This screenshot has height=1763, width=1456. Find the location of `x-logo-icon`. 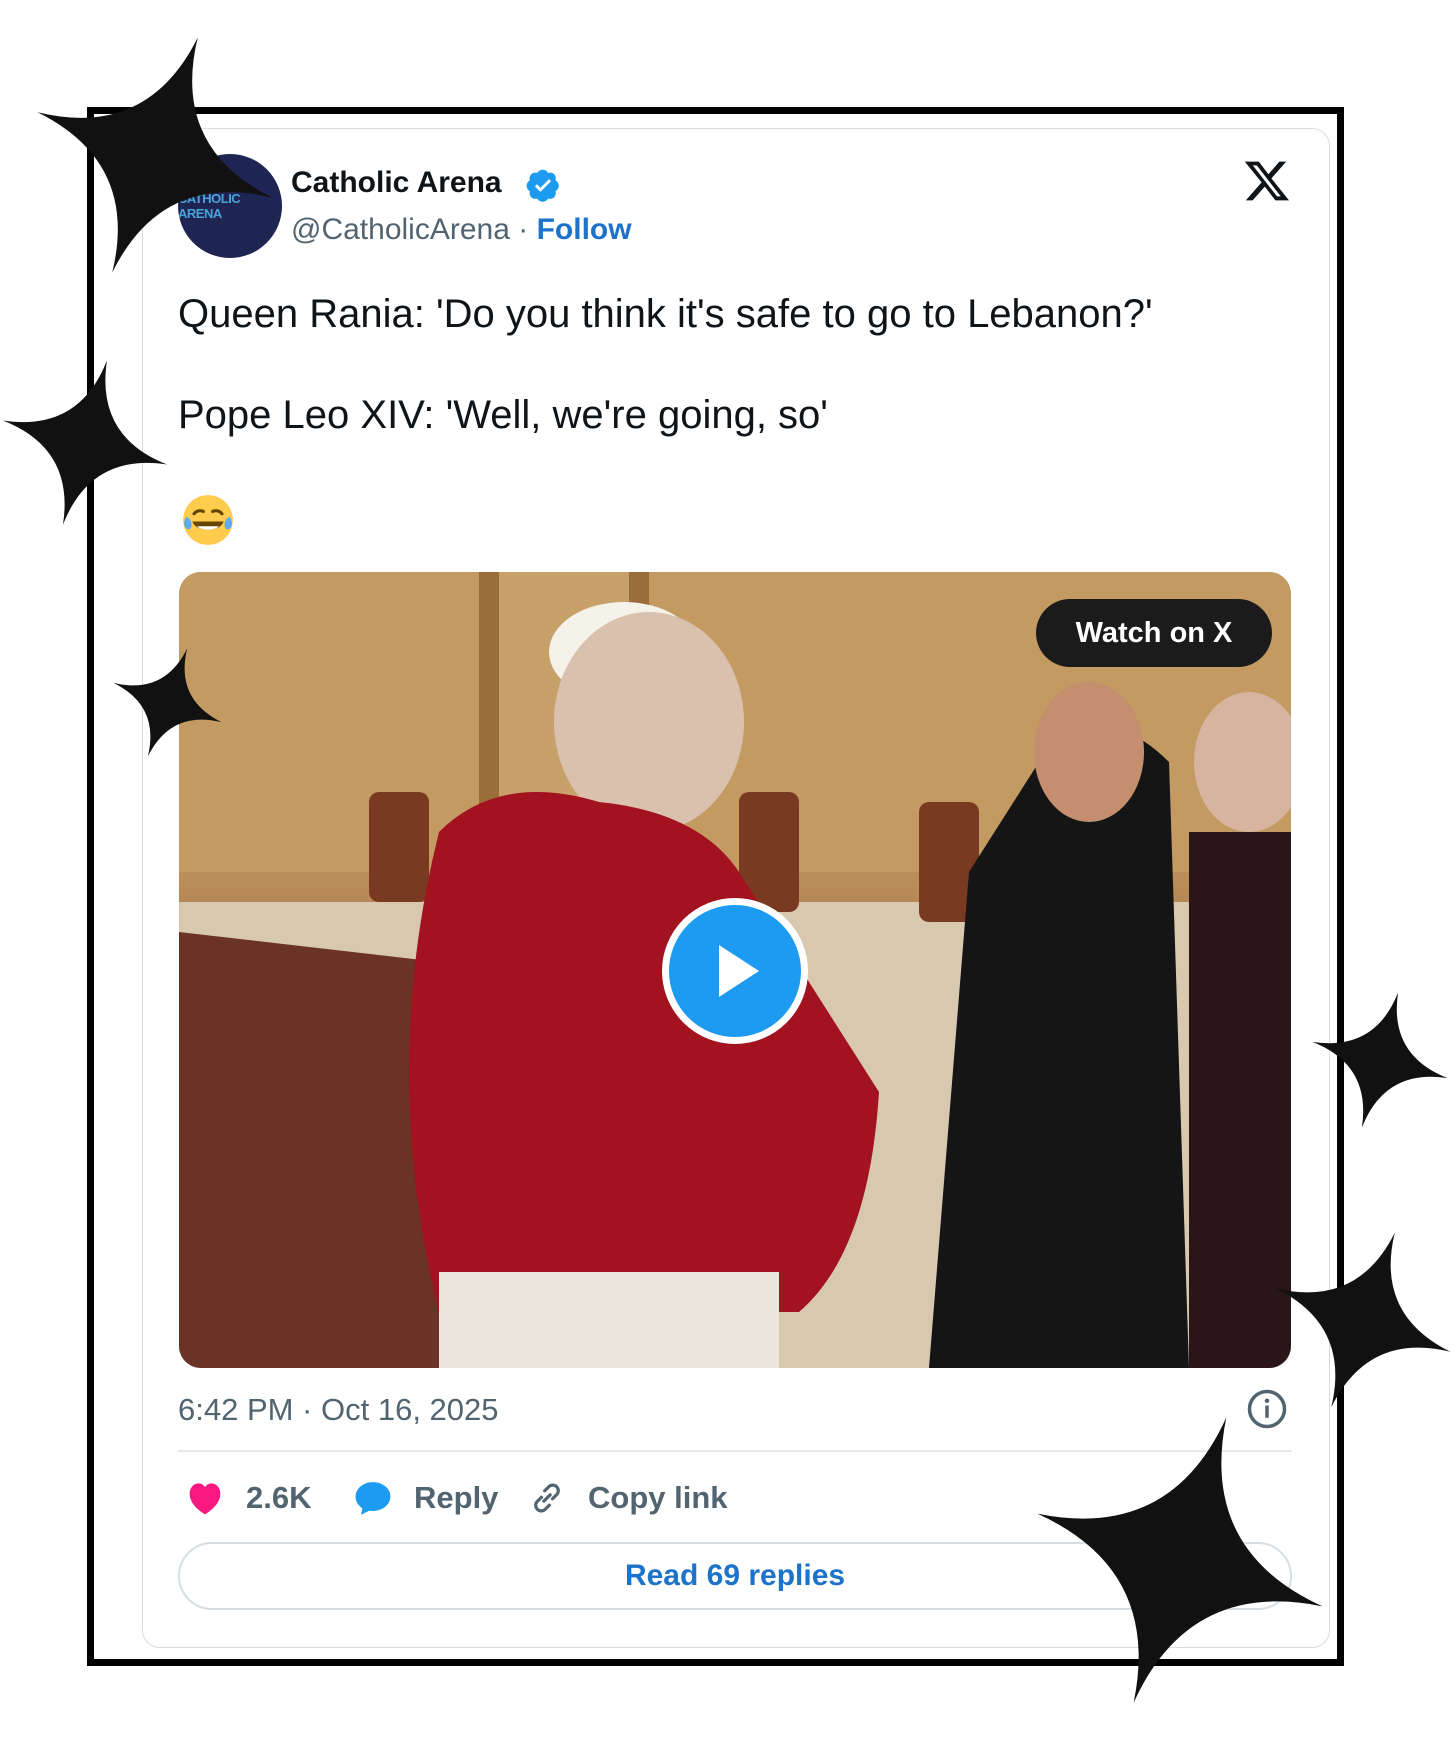

x-logo-icon is located at coordinates (1267, 181).